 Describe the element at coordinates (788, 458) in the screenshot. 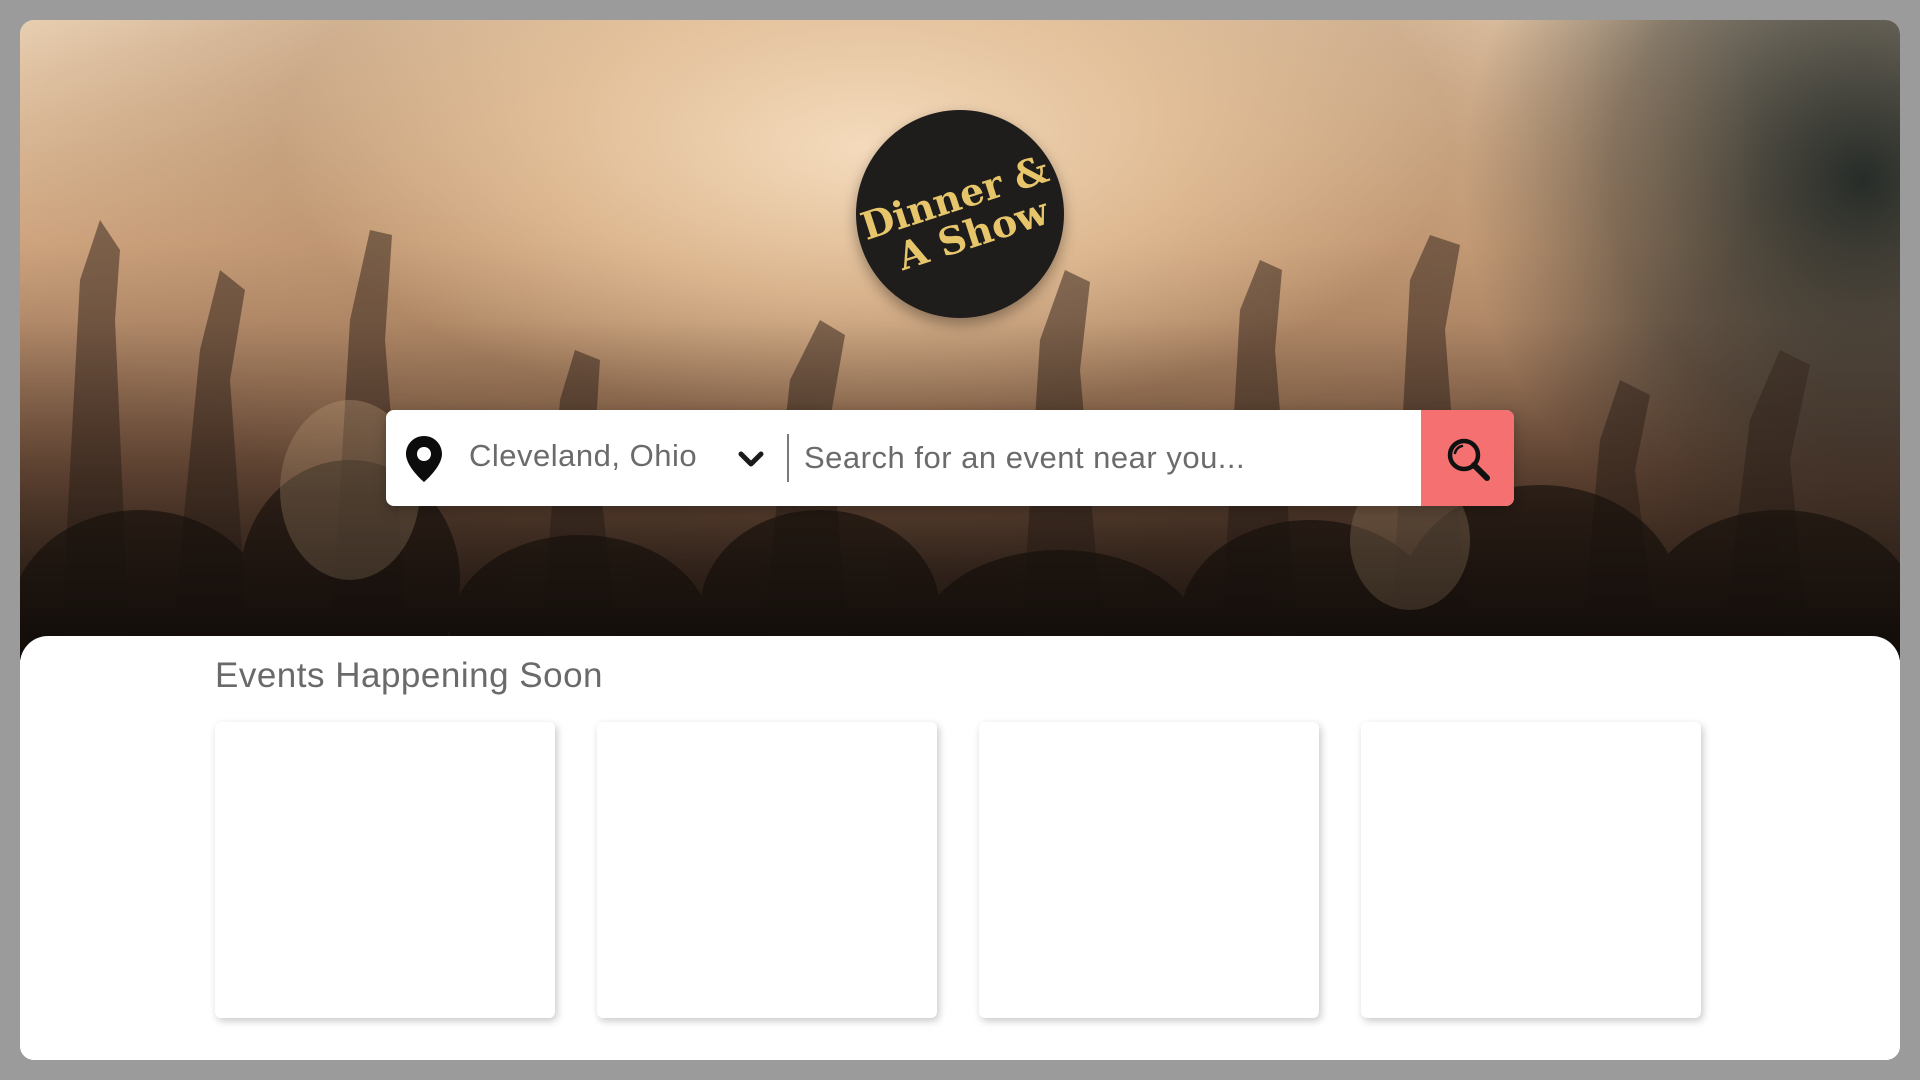

I see `search-divider` at that location.